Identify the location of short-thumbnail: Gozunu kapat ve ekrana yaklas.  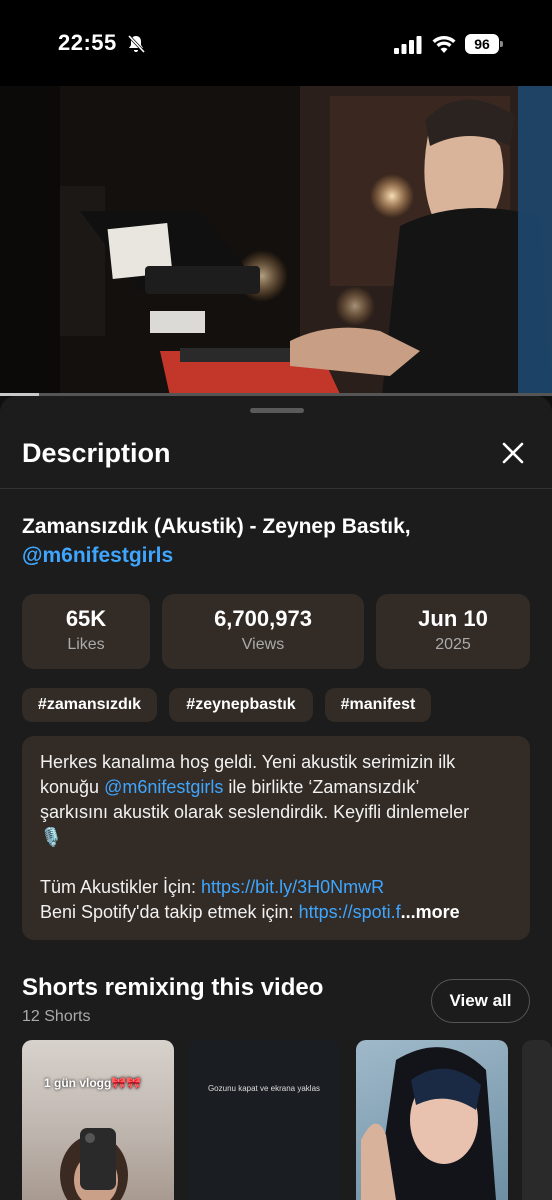
(264, 1120).